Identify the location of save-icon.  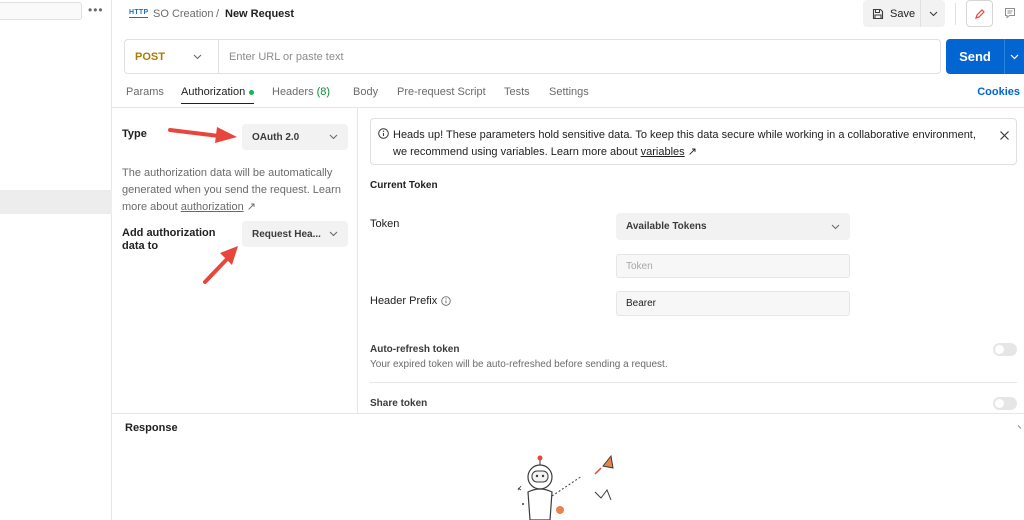
(878, 13).